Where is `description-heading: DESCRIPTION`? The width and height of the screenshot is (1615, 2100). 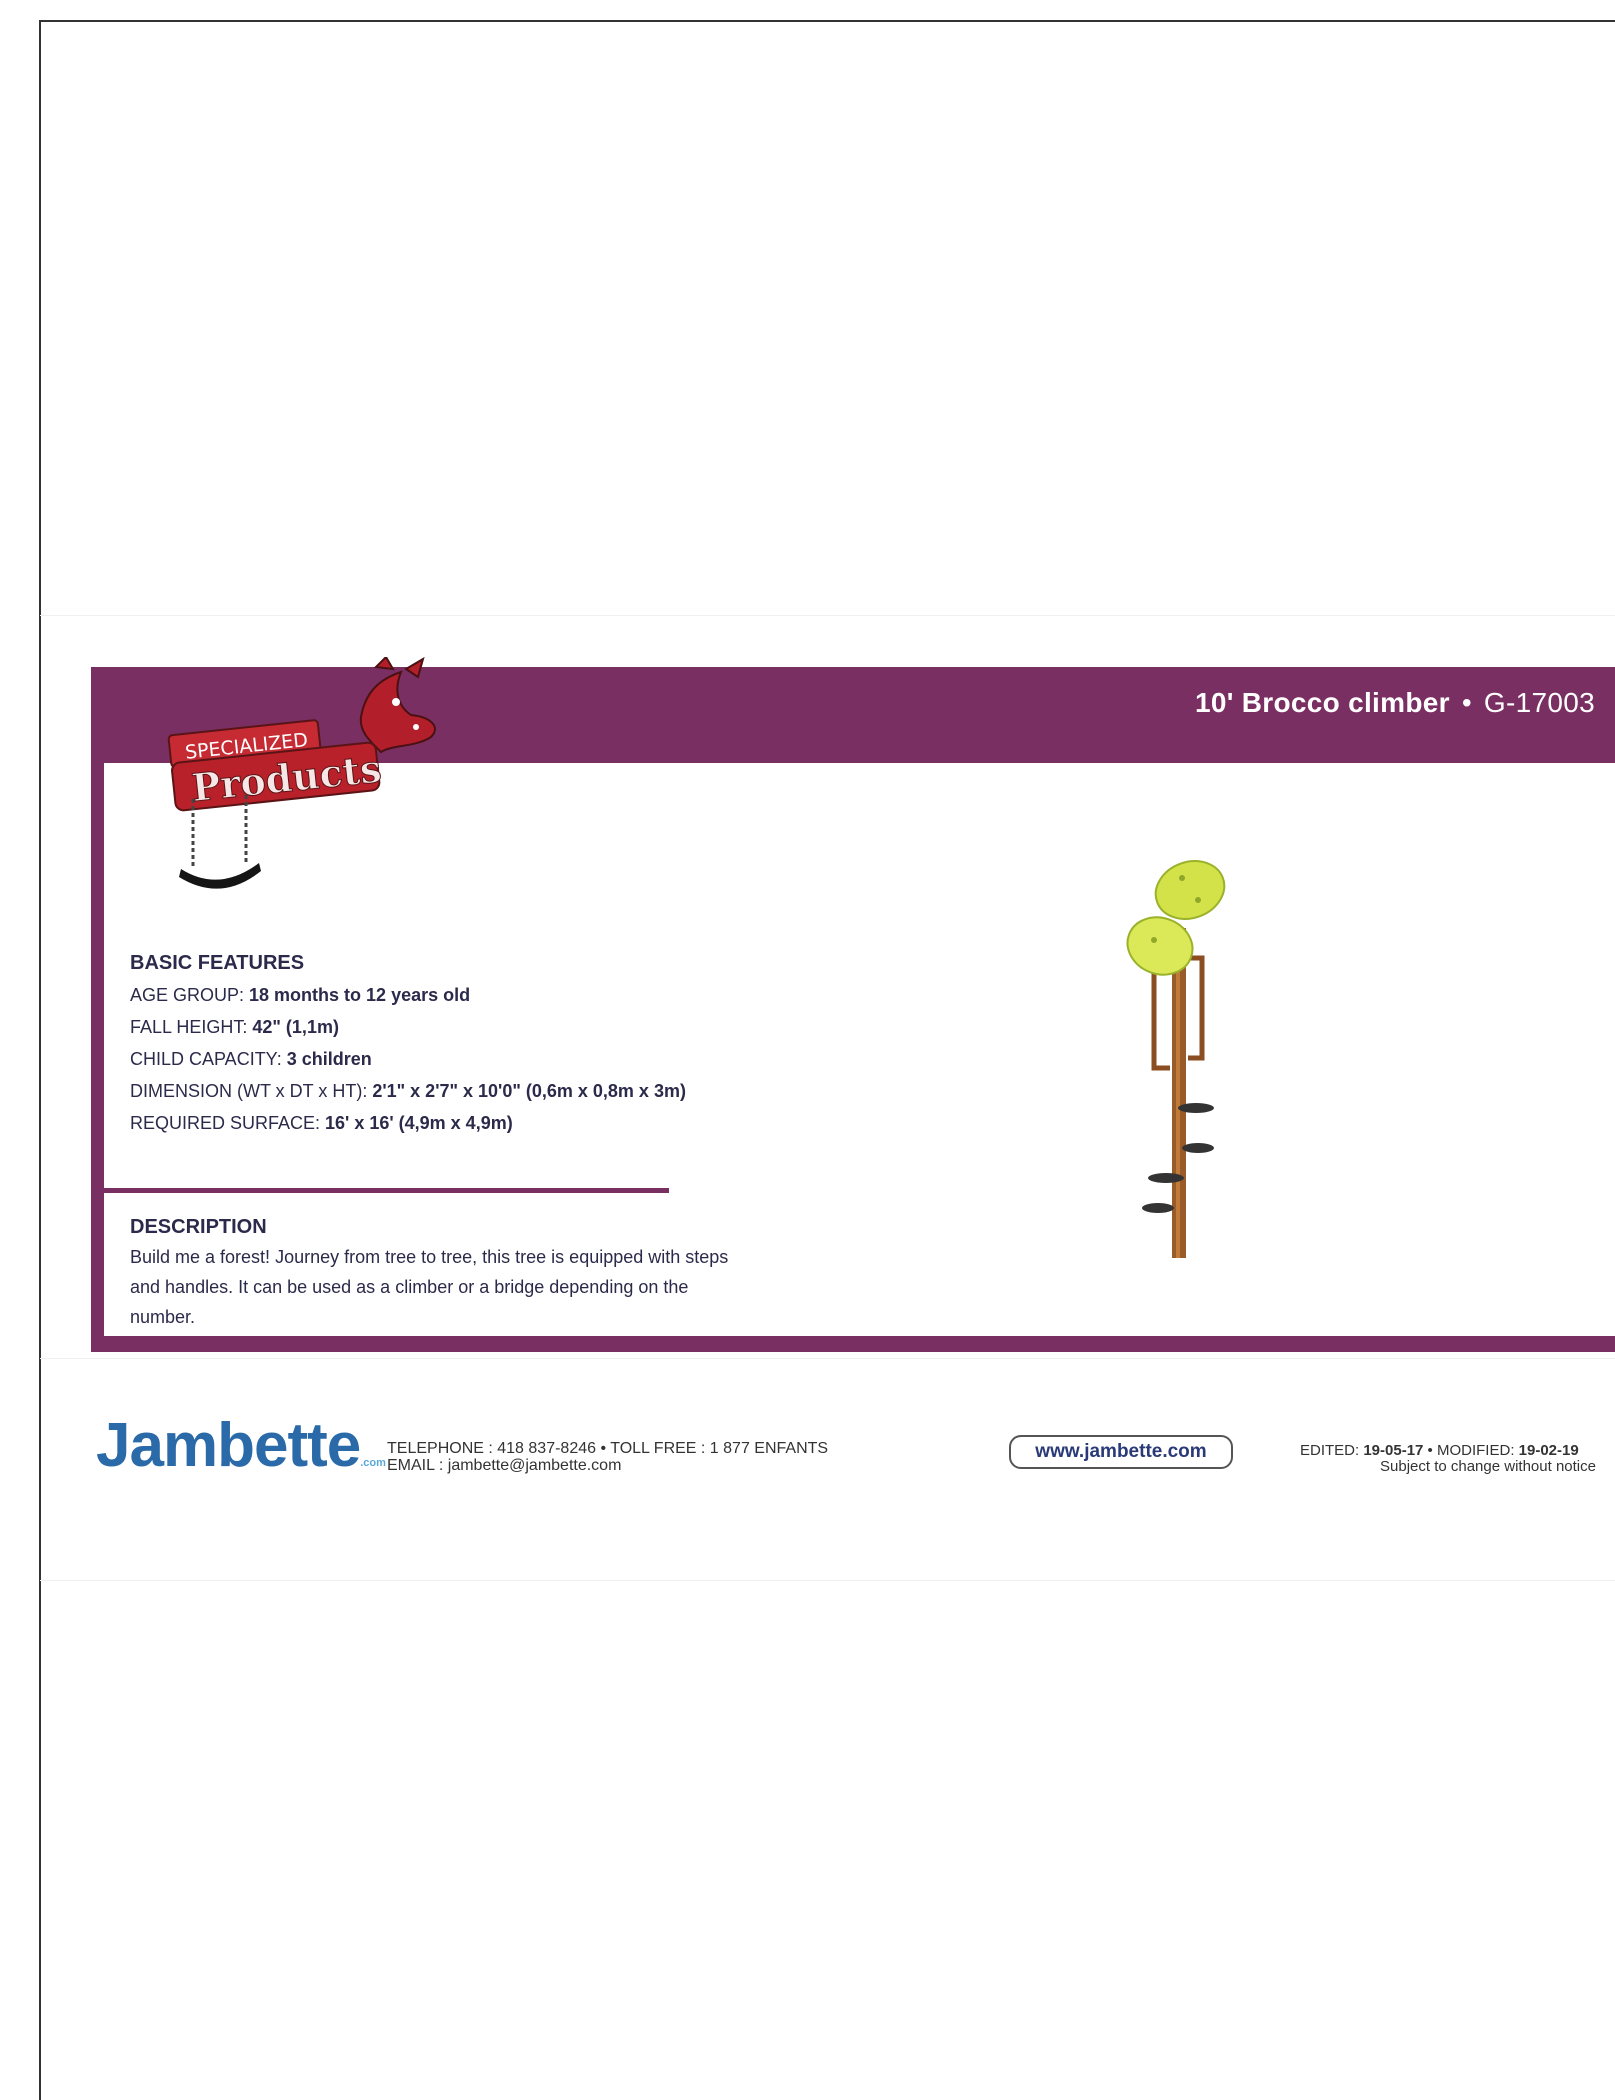 description-heading: DESCRIPTION is located at coordinates (198, 1227).